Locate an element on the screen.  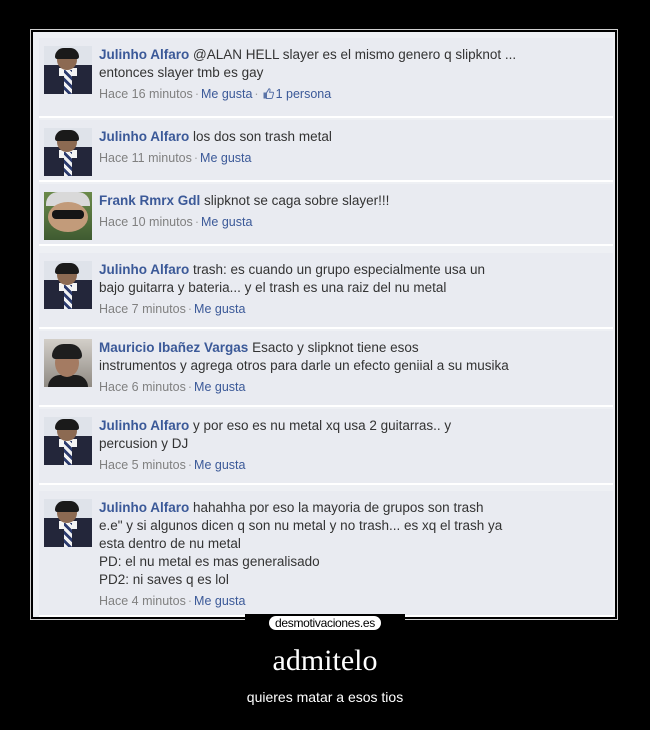
comment-time: Hace 7 minutos is located at coordinates (142, 309).